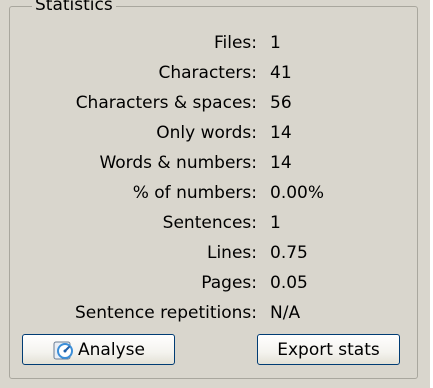 The width and height of the screenshot is (433, 388). Describe the element at coordinates (206, 133) in the screenshot. I see `stat-label: Only words:` at that location.